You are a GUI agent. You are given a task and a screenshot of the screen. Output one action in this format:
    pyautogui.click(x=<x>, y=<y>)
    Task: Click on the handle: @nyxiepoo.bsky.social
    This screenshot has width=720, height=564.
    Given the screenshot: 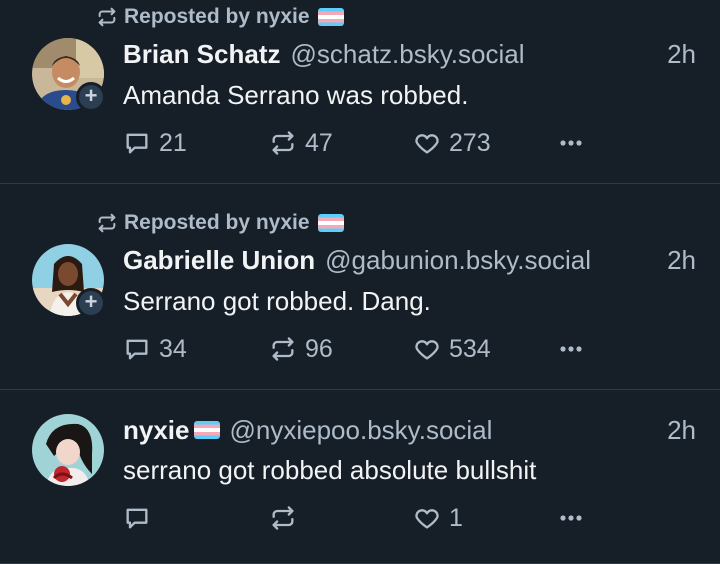 What is the action you would take?
    pyautogui.click(x=361, y=430)
    